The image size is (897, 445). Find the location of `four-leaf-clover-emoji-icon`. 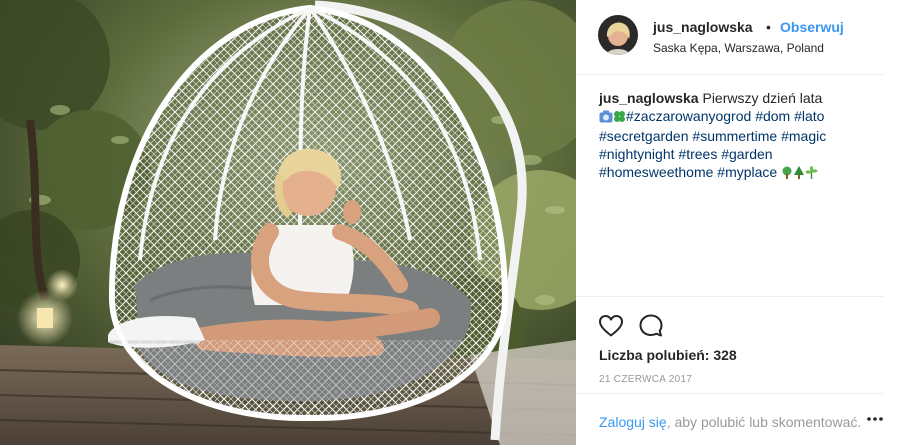

four-leaf-clover-emoji-icon is located at coordinates (619, 118).